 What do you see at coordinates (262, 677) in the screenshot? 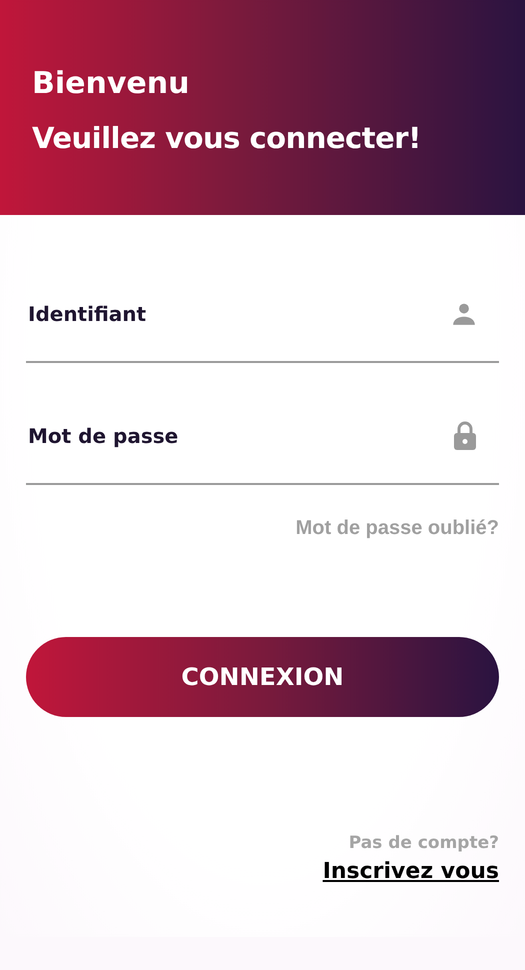
I see `login-button: CONNEXION` at bounding box center [262, 677].